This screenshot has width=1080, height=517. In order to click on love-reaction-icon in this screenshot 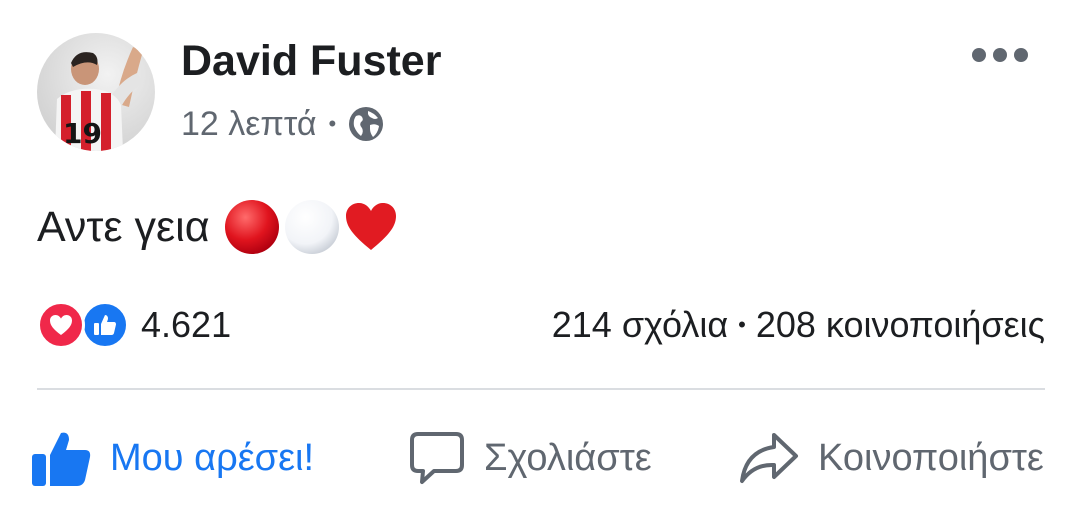, I will do `click(61, 325)`.